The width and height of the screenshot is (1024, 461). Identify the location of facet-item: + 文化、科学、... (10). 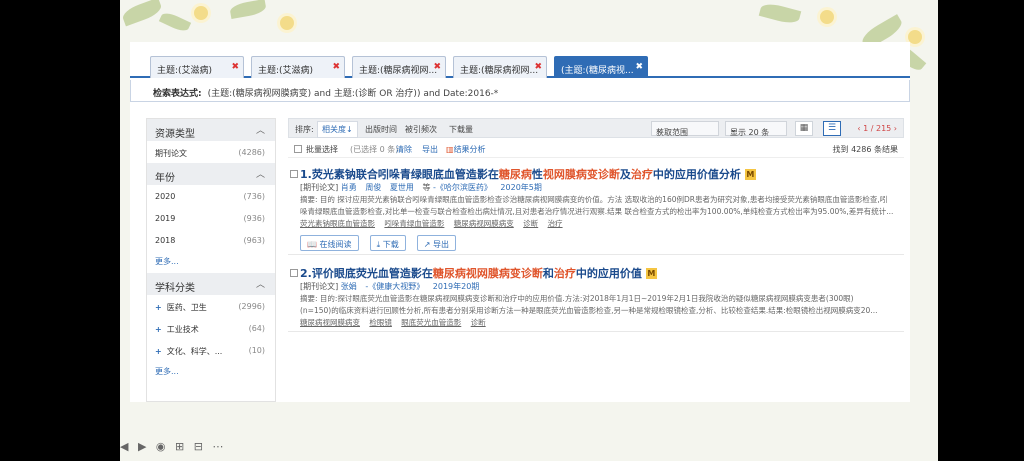
(211, 350).